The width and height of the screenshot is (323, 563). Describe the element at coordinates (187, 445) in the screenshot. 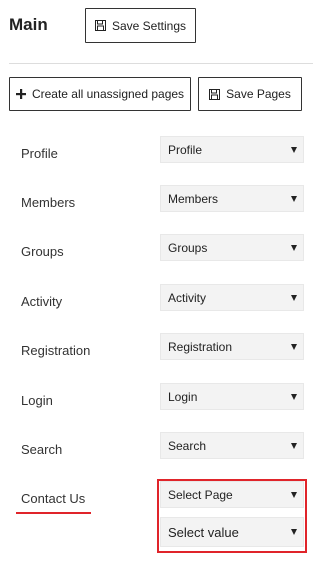

I see `page-select-value: Search` at that location.